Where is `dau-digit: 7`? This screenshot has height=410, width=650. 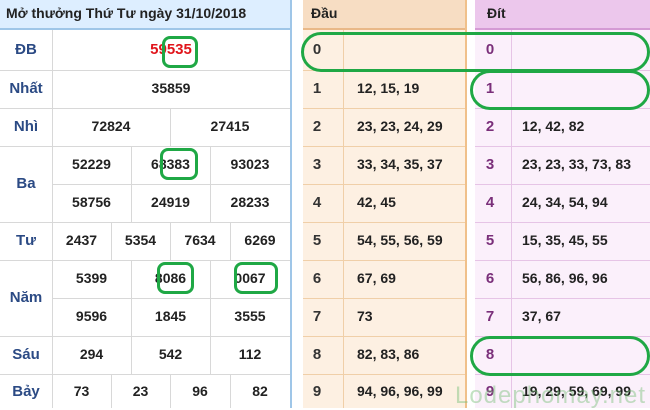
dau-digit: 7 is located at coordinates (317, 316).